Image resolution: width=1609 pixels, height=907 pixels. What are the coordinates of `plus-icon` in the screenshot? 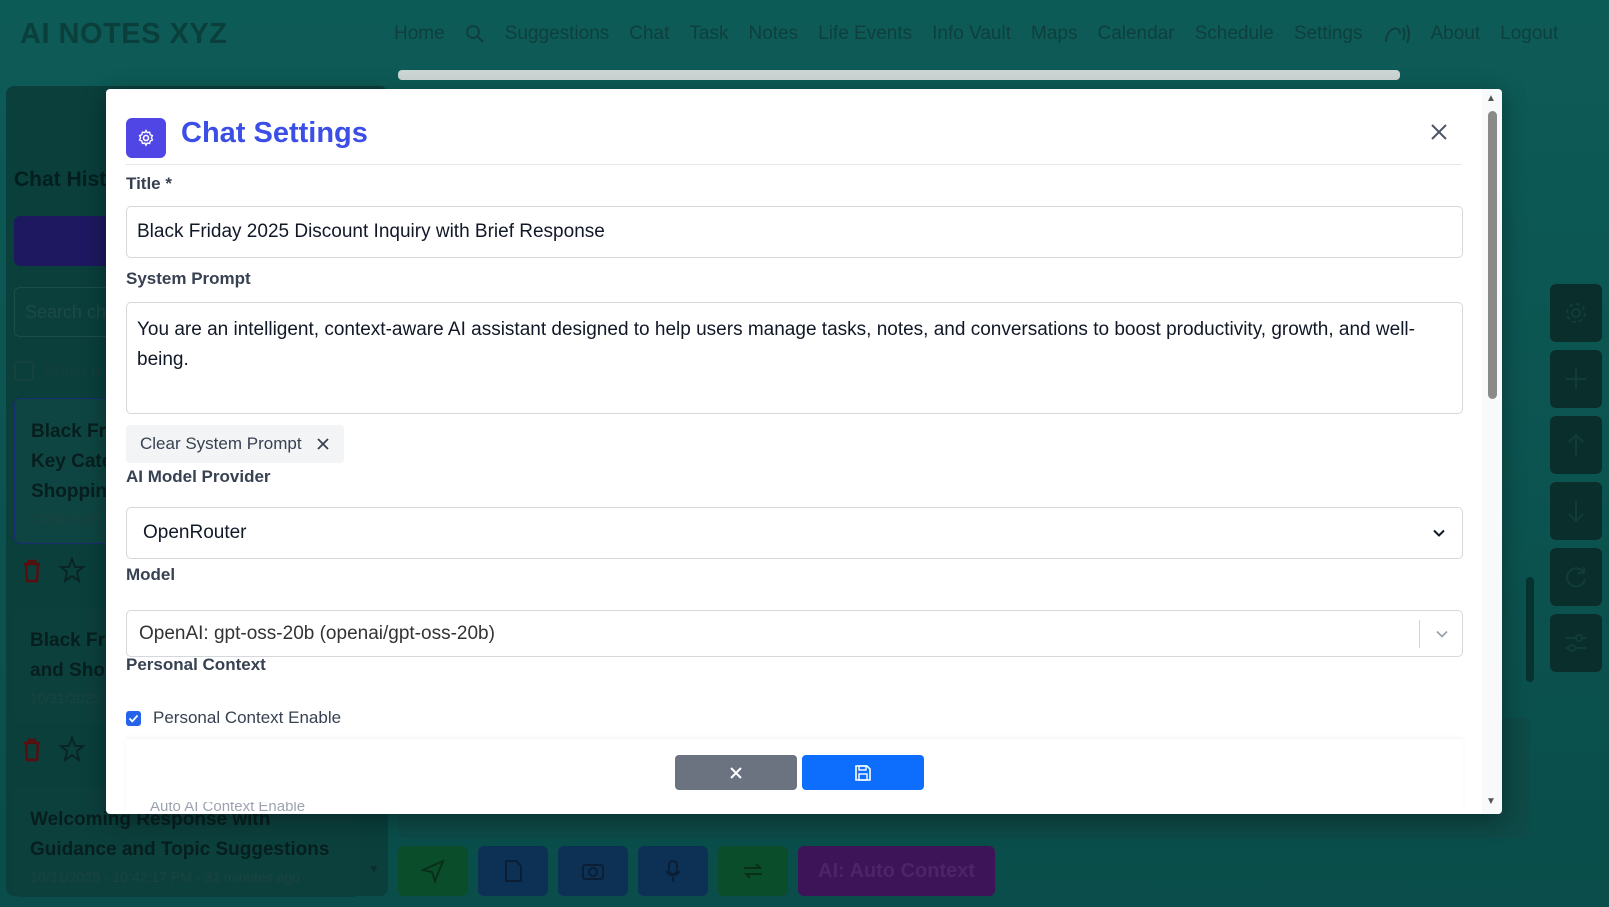 It's located at (1576, 379).